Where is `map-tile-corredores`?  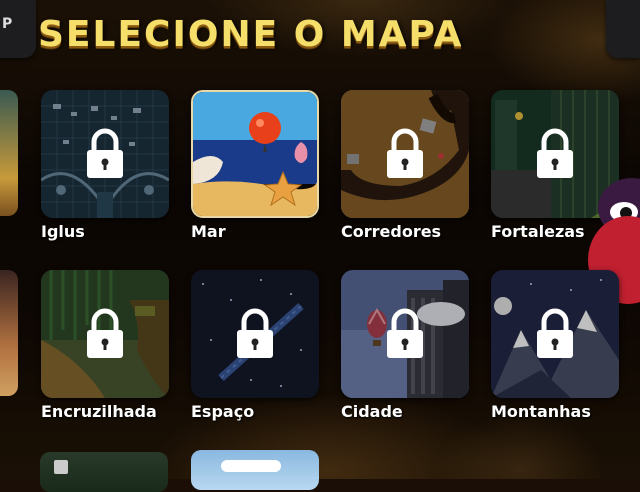
map-tile-corredores is located at coordinates (405, 154).